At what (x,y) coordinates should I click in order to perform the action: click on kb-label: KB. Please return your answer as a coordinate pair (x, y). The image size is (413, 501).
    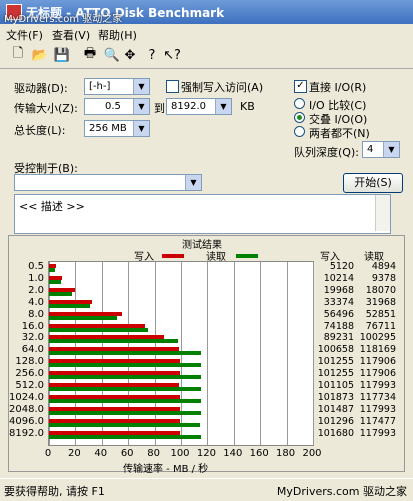
    Looking at the image, I should click on (247, 106).